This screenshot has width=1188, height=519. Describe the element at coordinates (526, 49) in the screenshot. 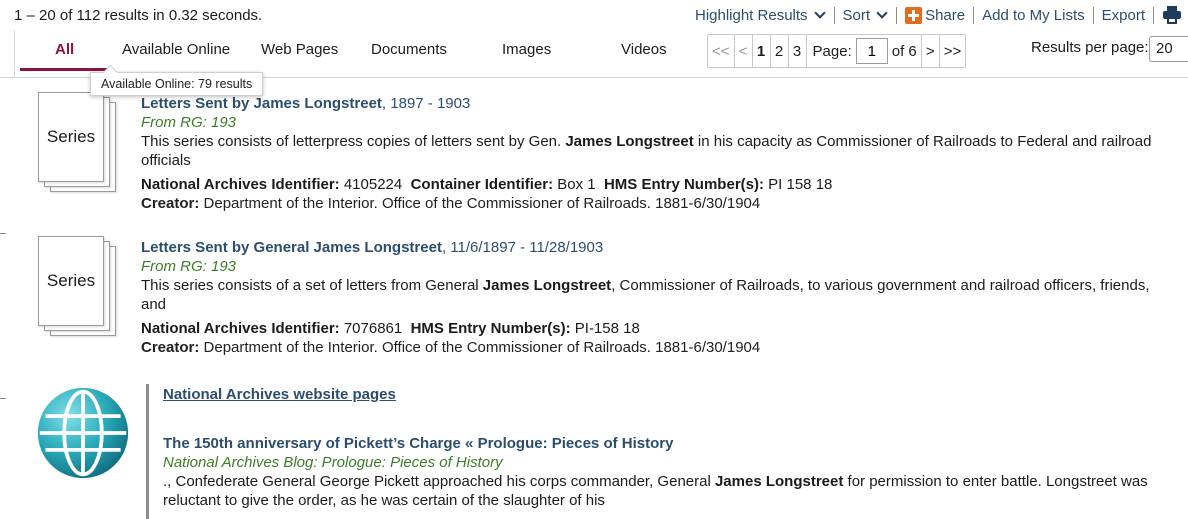

I see `tab-images: Images` at that location.